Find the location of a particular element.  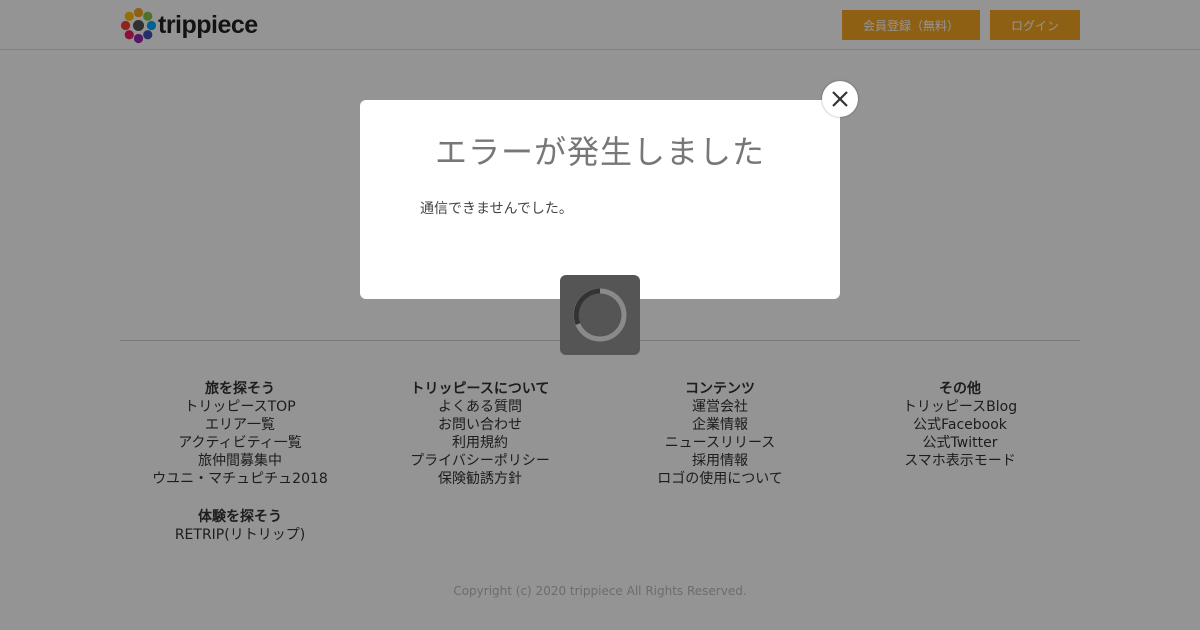

close-button is located at coordinates (840, 99).